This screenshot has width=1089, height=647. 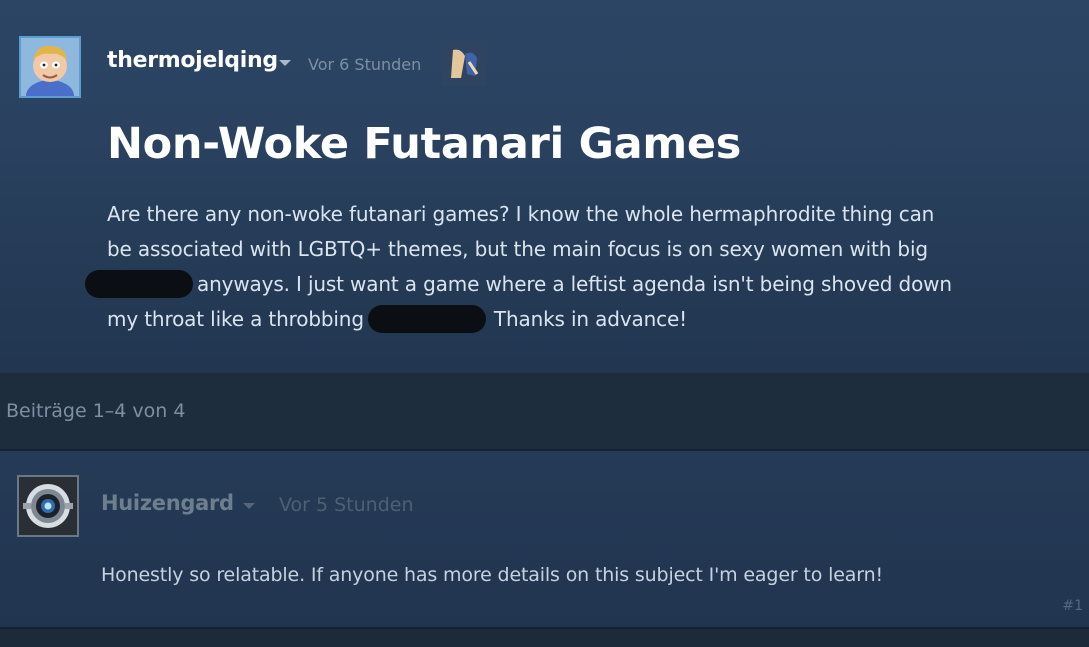 I want to click on op-author-name: thermojelqing, so click(x=192, y=60).